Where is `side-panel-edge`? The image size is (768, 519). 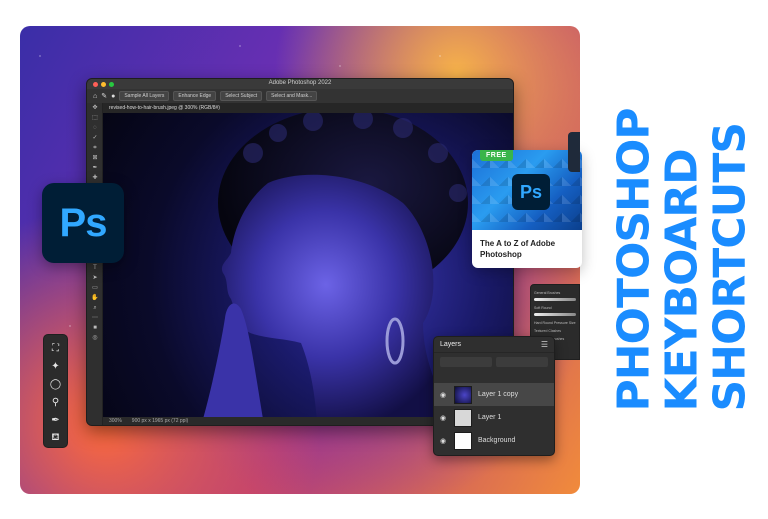
side-panel-edge is located at coordinates (574, 152).